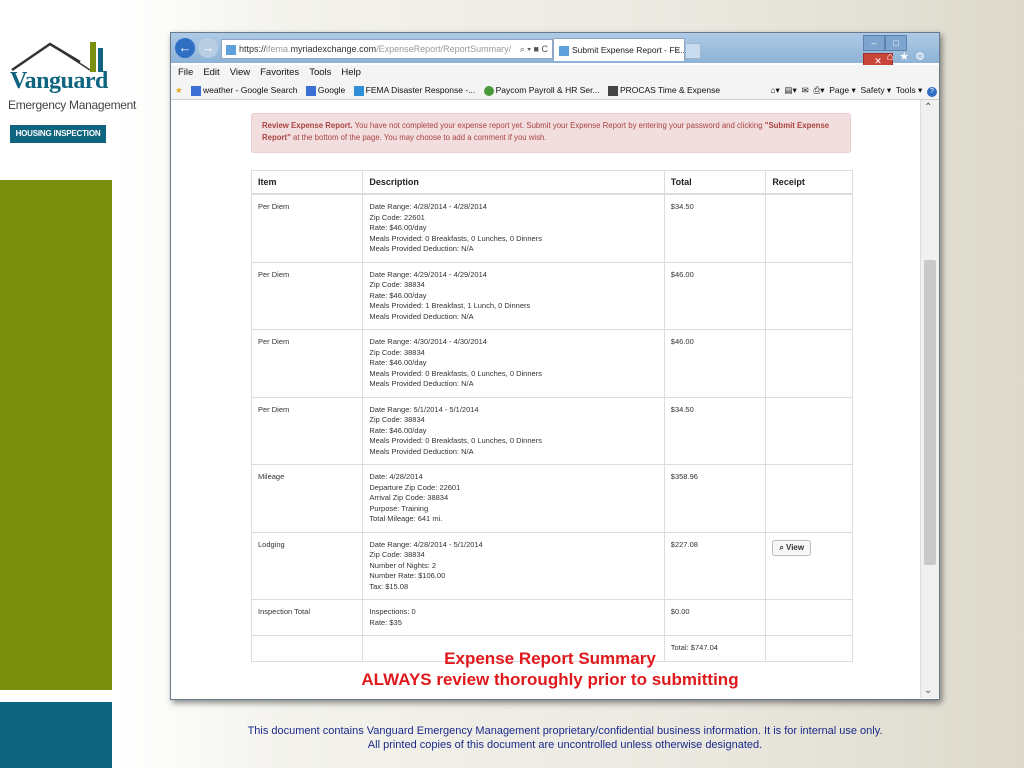  I want to click on back-arrow-icon: ←, so click(185, 47).